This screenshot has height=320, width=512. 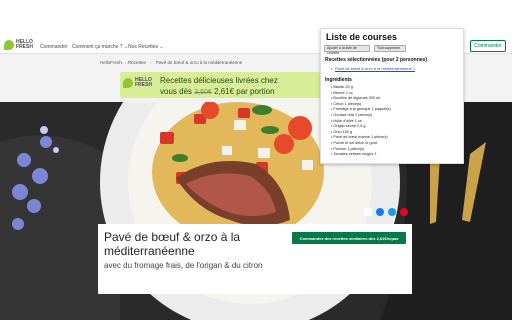 I want to click on pinterest-icon, so click(x=404, y=212).